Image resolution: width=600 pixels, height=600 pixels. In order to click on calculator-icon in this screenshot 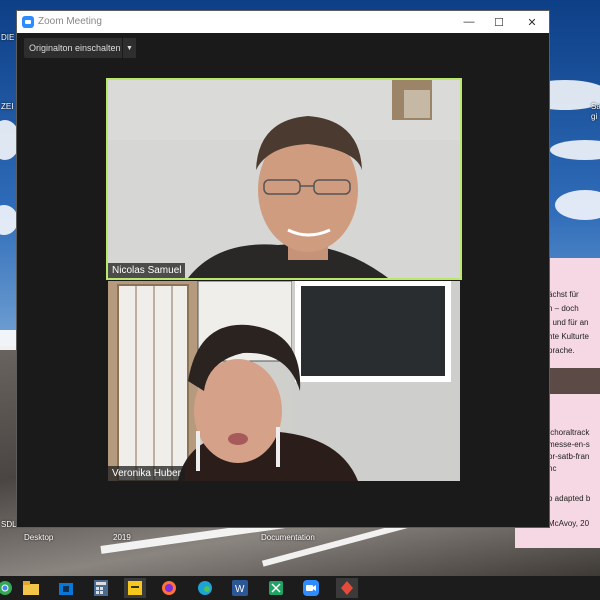, I will do `click(101, 588)`.